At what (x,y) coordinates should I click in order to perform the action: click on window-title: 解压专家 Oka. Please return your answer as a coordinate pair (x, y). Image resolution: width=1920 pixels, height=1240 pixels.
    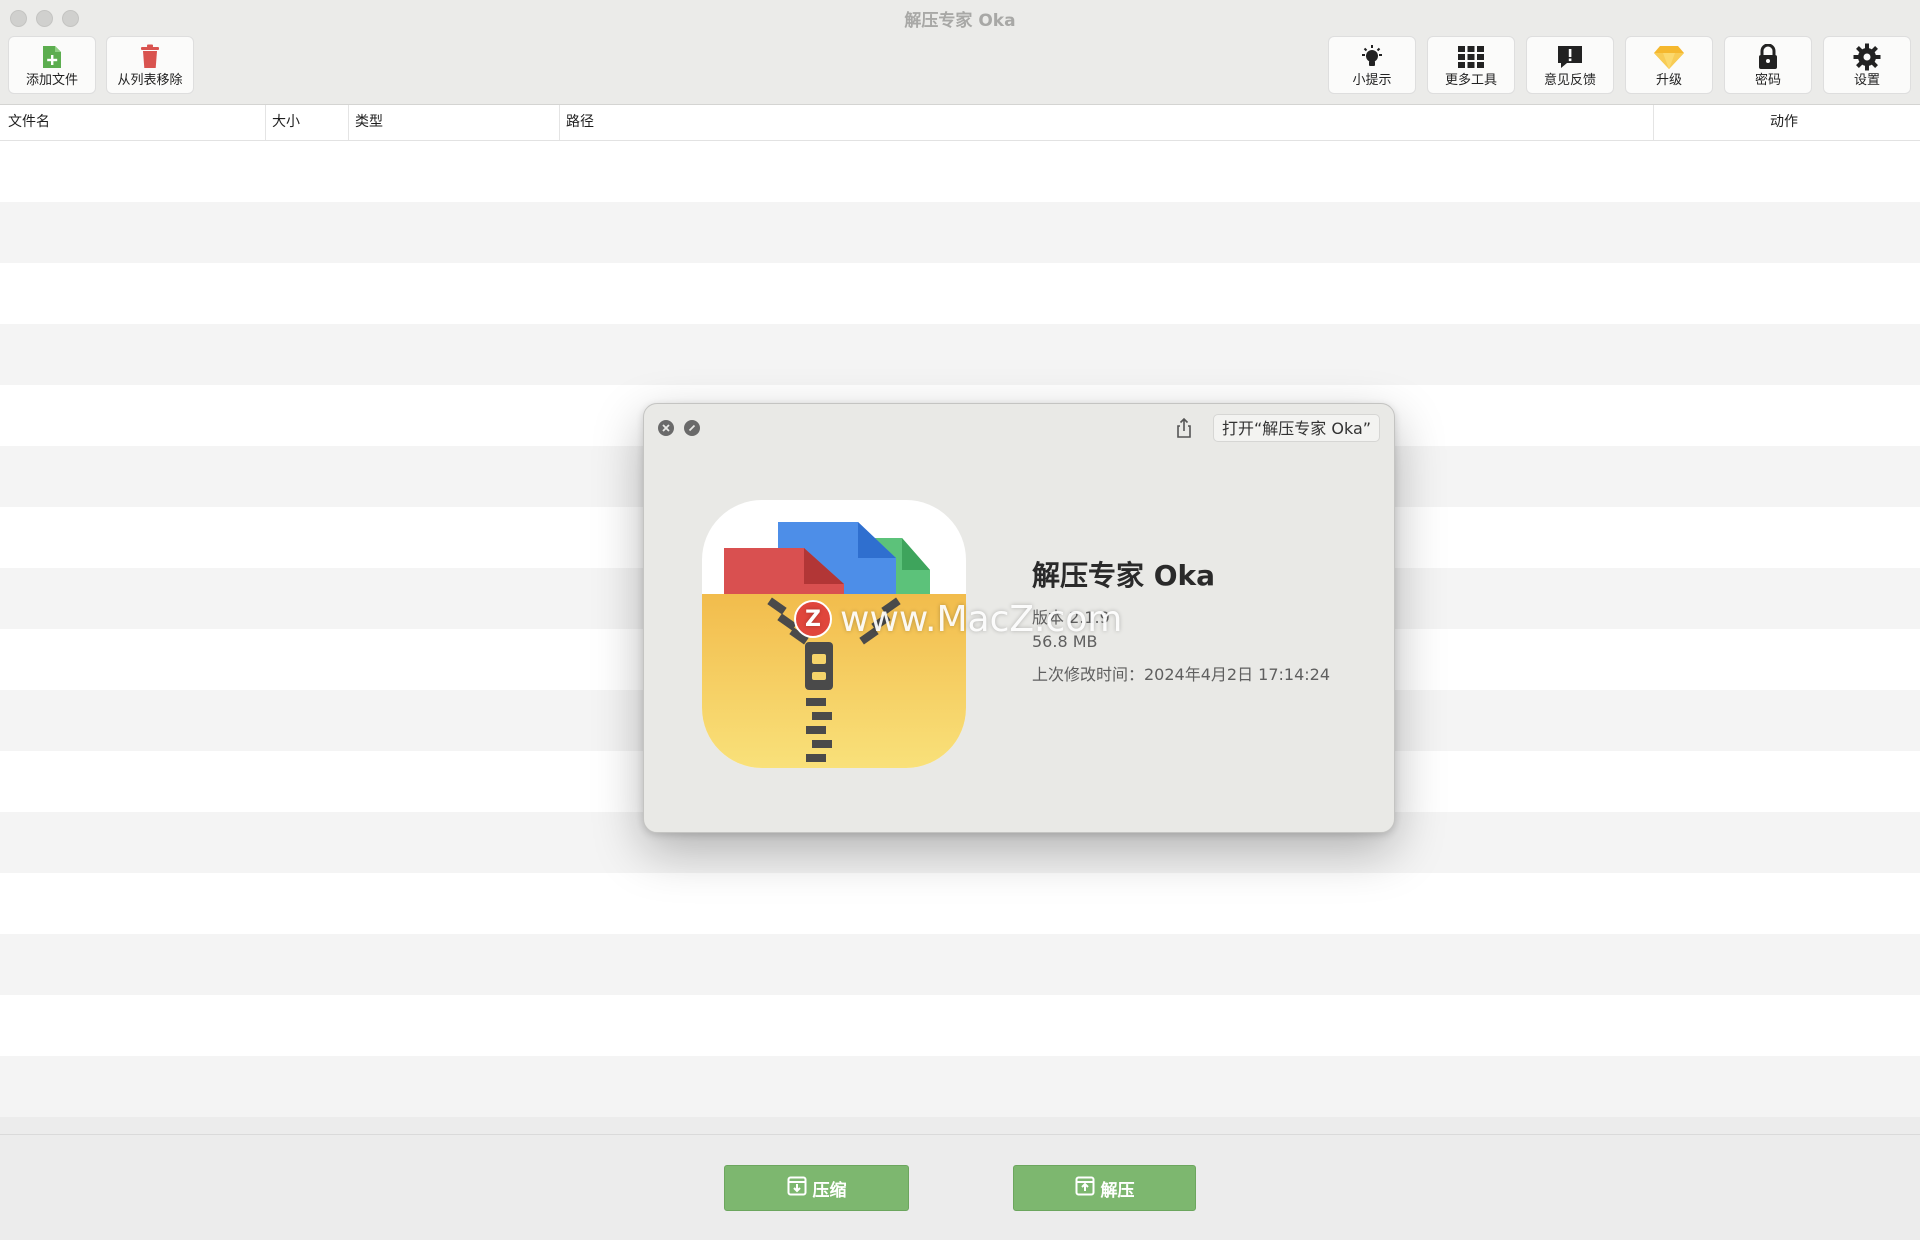
    Looking at the image, I should click on (960, 21).